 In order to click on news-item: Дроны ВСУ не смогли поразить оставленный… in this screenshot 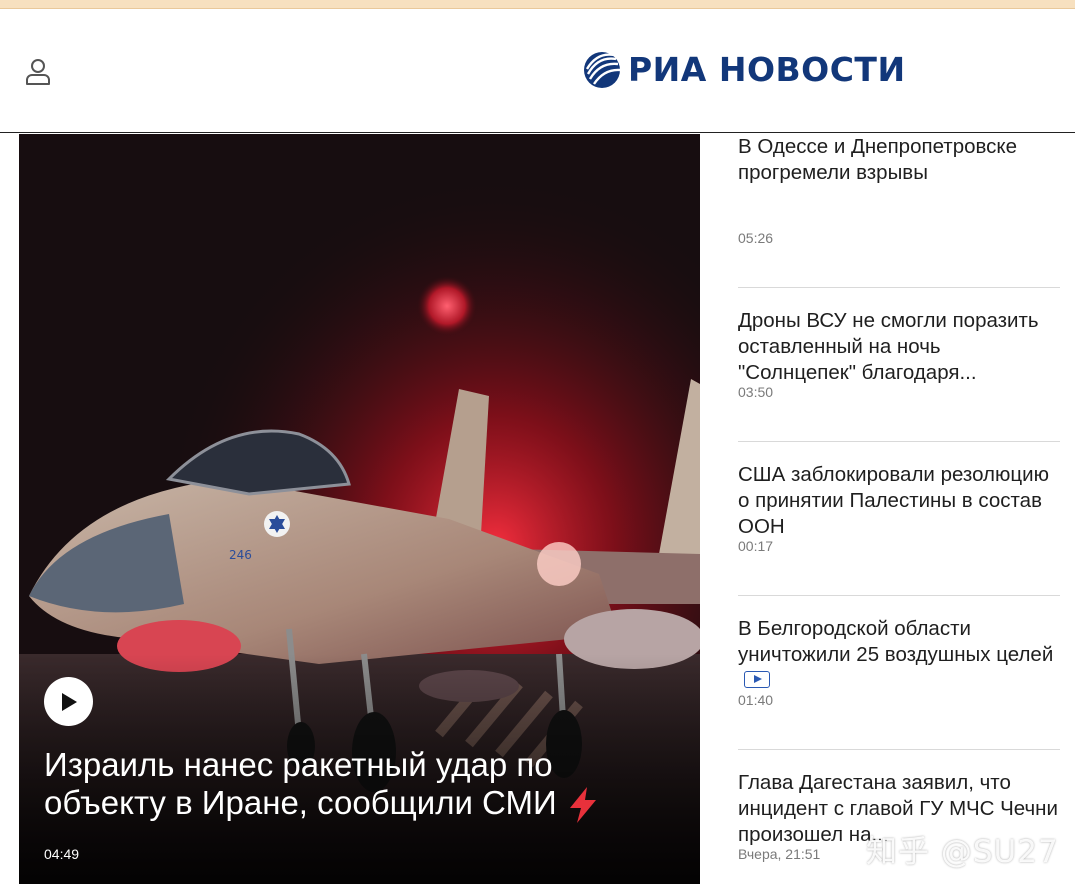, I will do `click(899, 365)`.